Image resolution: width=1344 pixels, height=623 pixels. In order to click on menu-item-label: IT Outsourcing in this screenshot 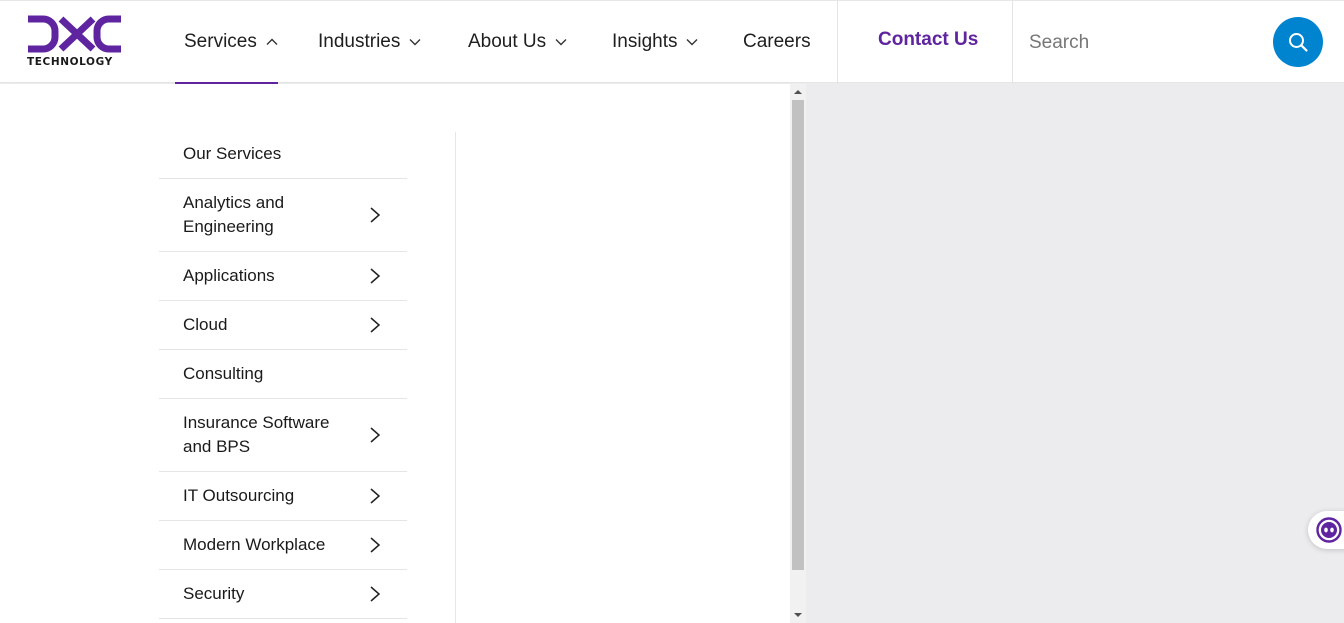, I will do `click(239, 495)`.